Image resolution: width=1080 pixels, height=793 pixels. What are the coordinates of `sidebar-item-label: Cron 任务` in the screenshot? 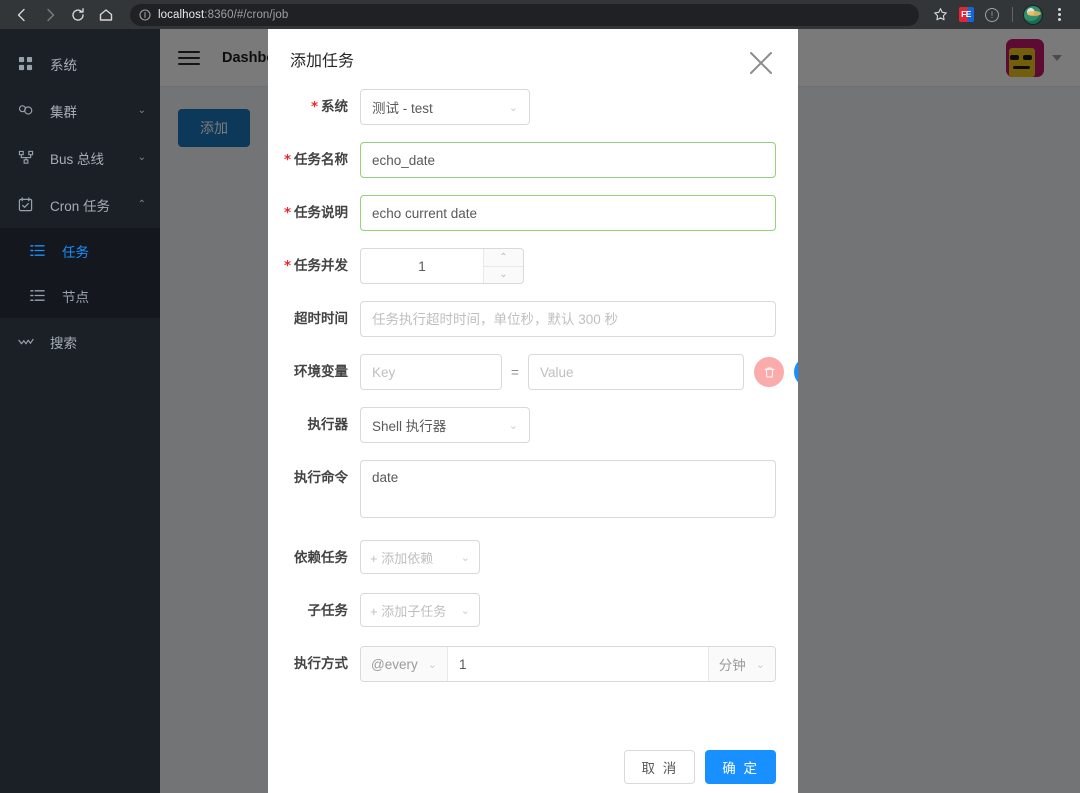 It's located at (80, 206).